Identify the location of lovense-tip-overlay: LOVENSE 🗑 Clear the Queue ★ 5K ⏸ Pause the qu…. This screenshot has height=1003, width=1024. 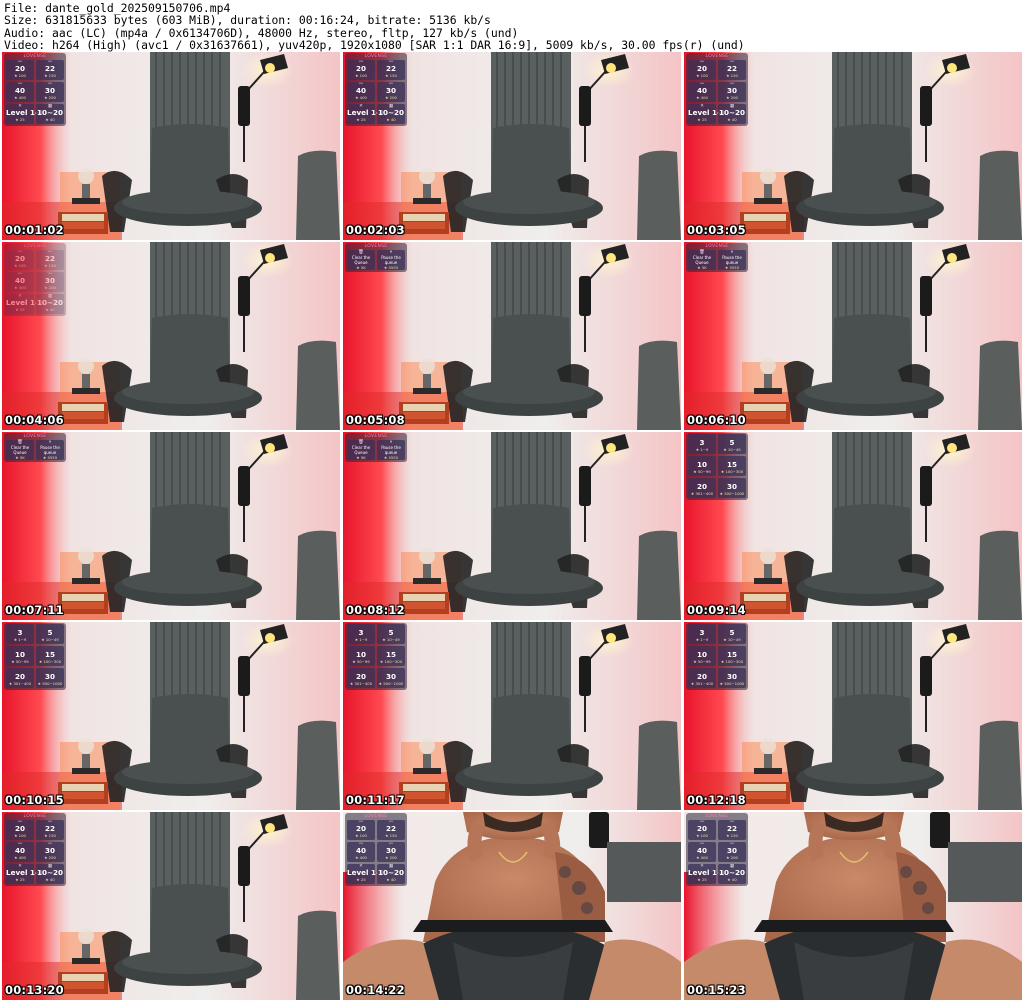
(717, 257).